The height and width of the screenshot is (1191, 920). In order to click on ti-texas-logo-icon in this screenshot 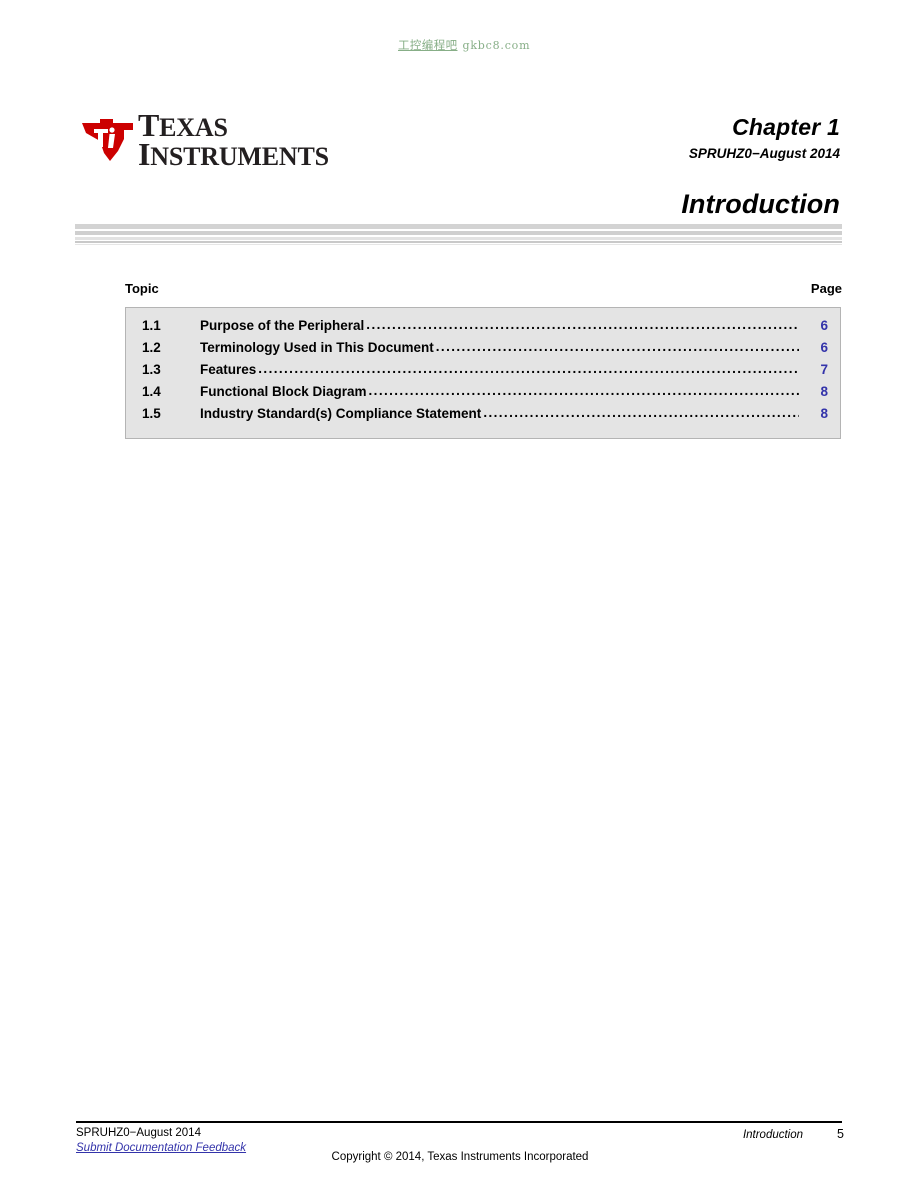, I will do `click(108, 140)`.